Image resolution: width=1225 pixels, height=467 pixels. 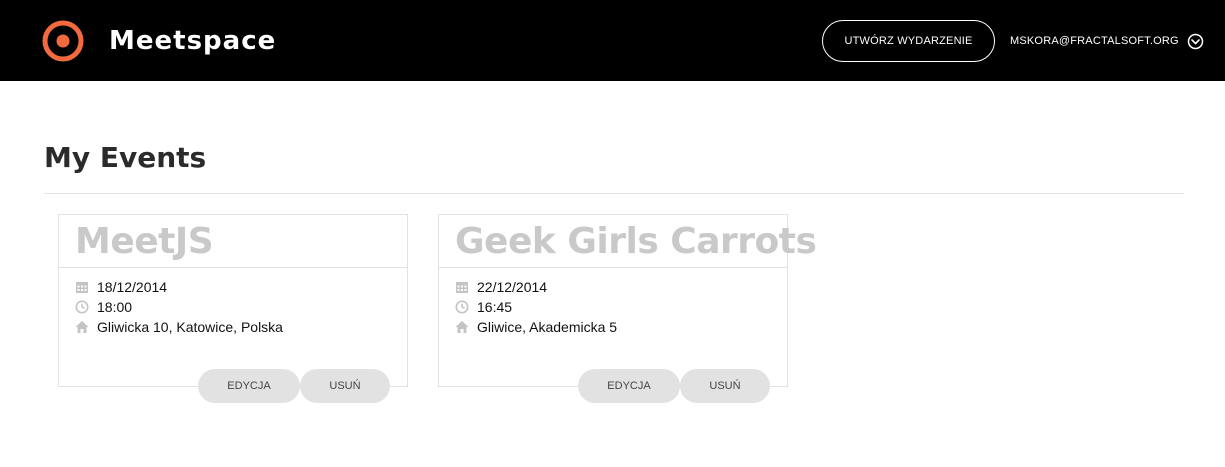 What do you see at coordinates (190, 327) in the screenshot?
I see `event-location: Gliwicka 10, Katowice, Polska` at bounding box center [190, 327].